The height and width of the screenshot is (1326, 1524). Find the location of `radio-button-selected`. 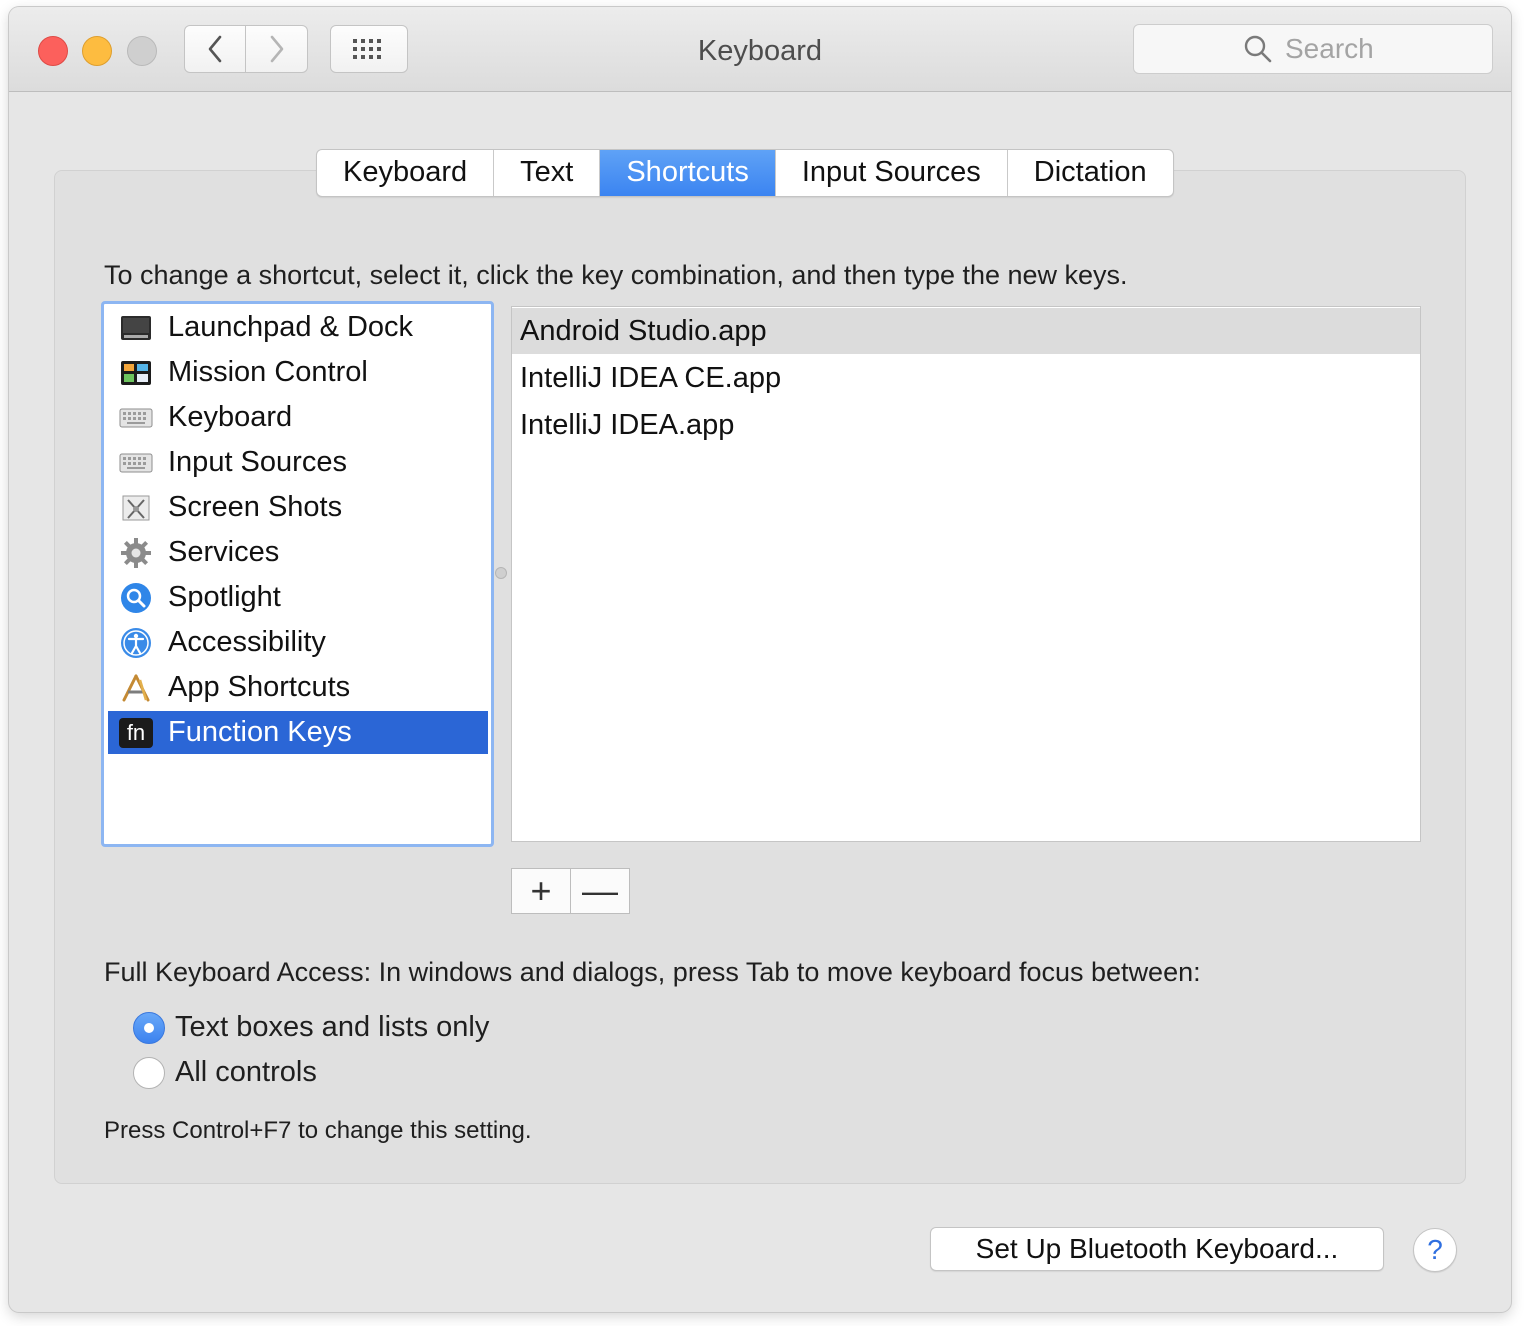

radio-button-selected is located at coordinates (149, 1027).